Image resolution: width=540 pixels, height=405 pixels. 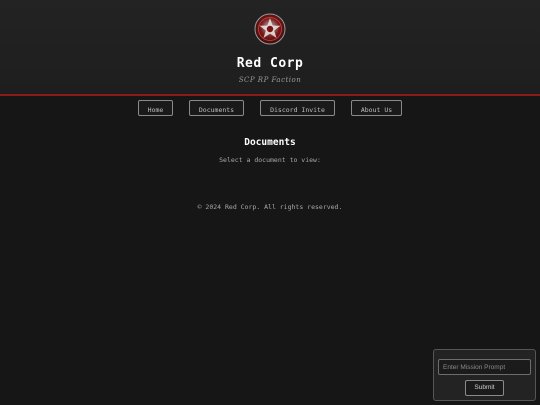 What do you see at coordinates (484, 367) in the screenshot?
I see `mission-prompt-input` at bounding box center [484, 367].